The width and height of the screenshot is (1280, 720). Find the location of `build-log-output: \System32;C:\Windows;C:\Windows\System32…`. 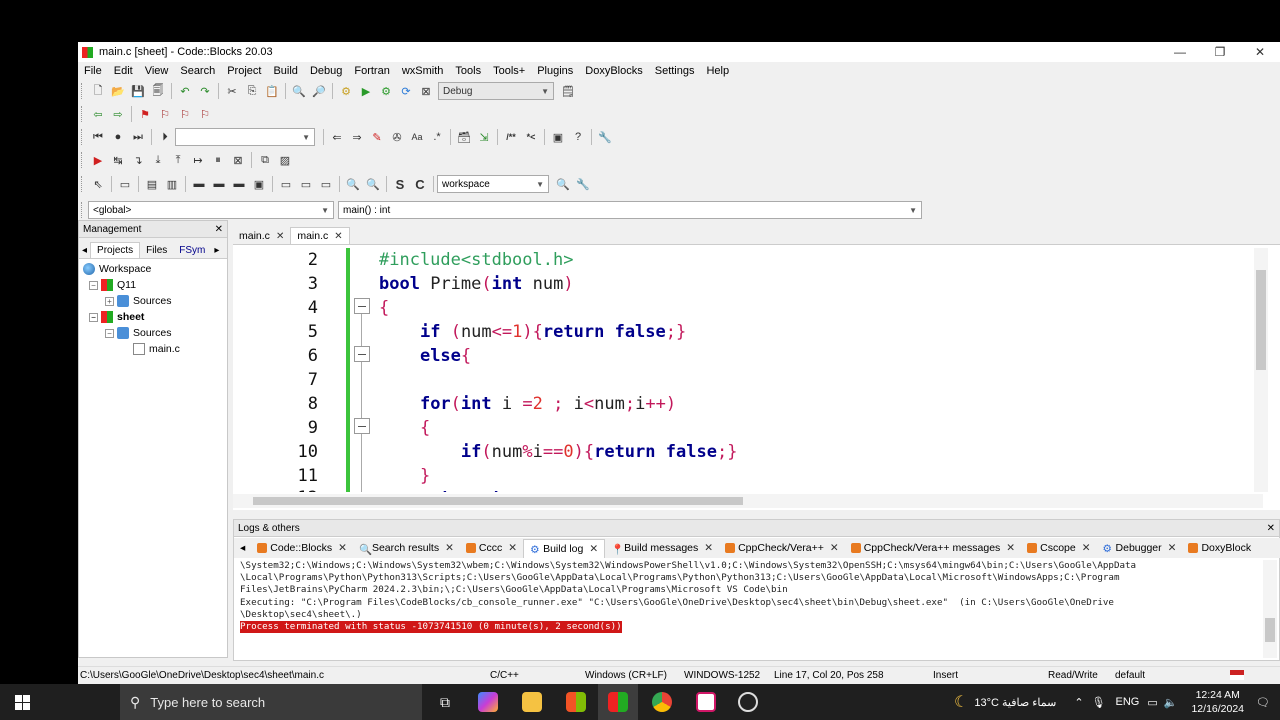

build-log-output: \System32;C:\Windows;C:\Windows\System32… is located at coordinates (747, 609).